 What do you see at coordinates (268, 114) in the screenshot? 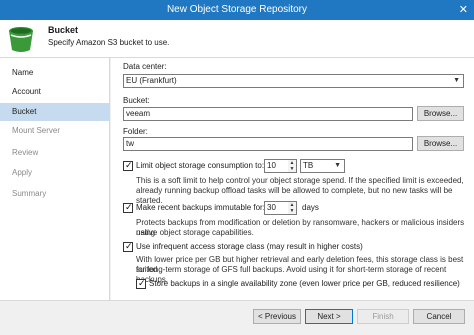
I see `bucket-input: veeam` at bounding box center [268, 114].